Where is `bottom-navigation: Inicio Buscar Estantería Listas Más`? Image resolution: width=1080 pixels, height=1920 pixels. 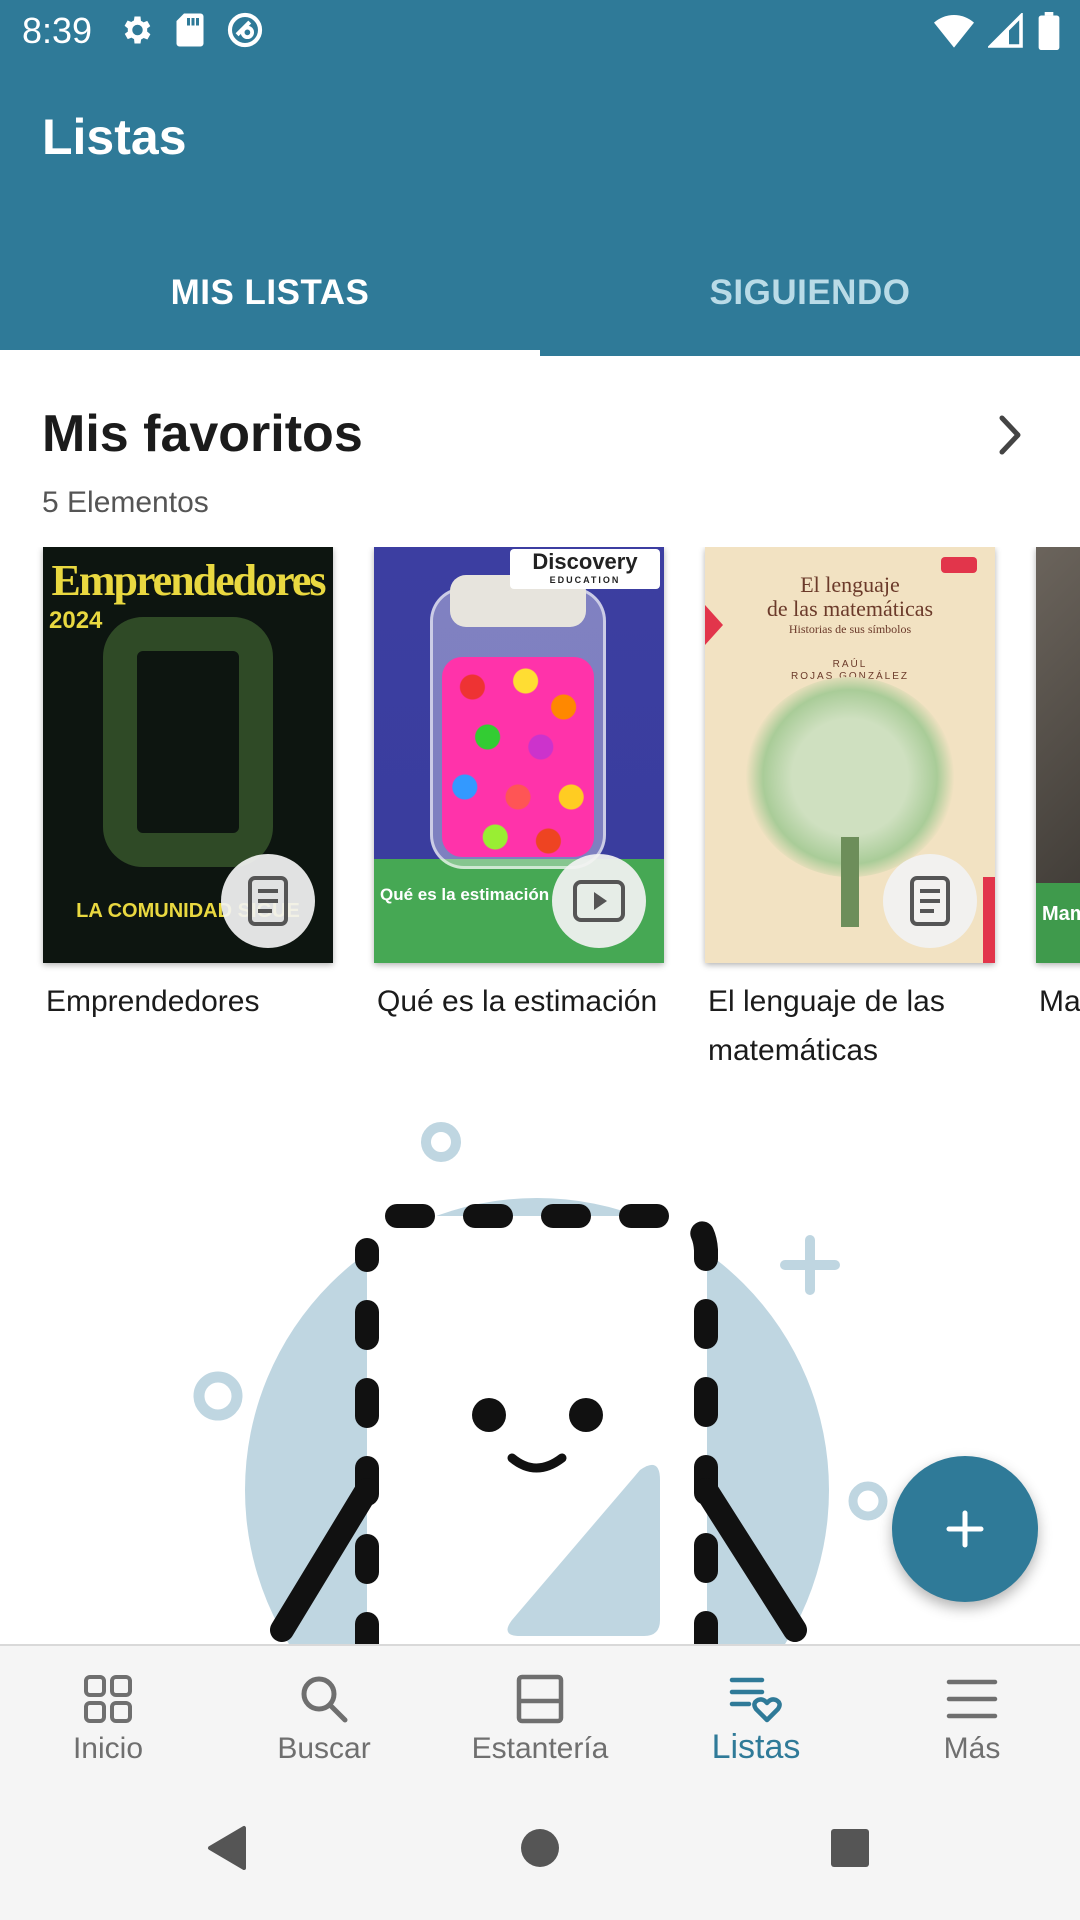 bottom-navigation: Inicio Buscar Estantería Listas Más is located at coordinates (540, 1711).